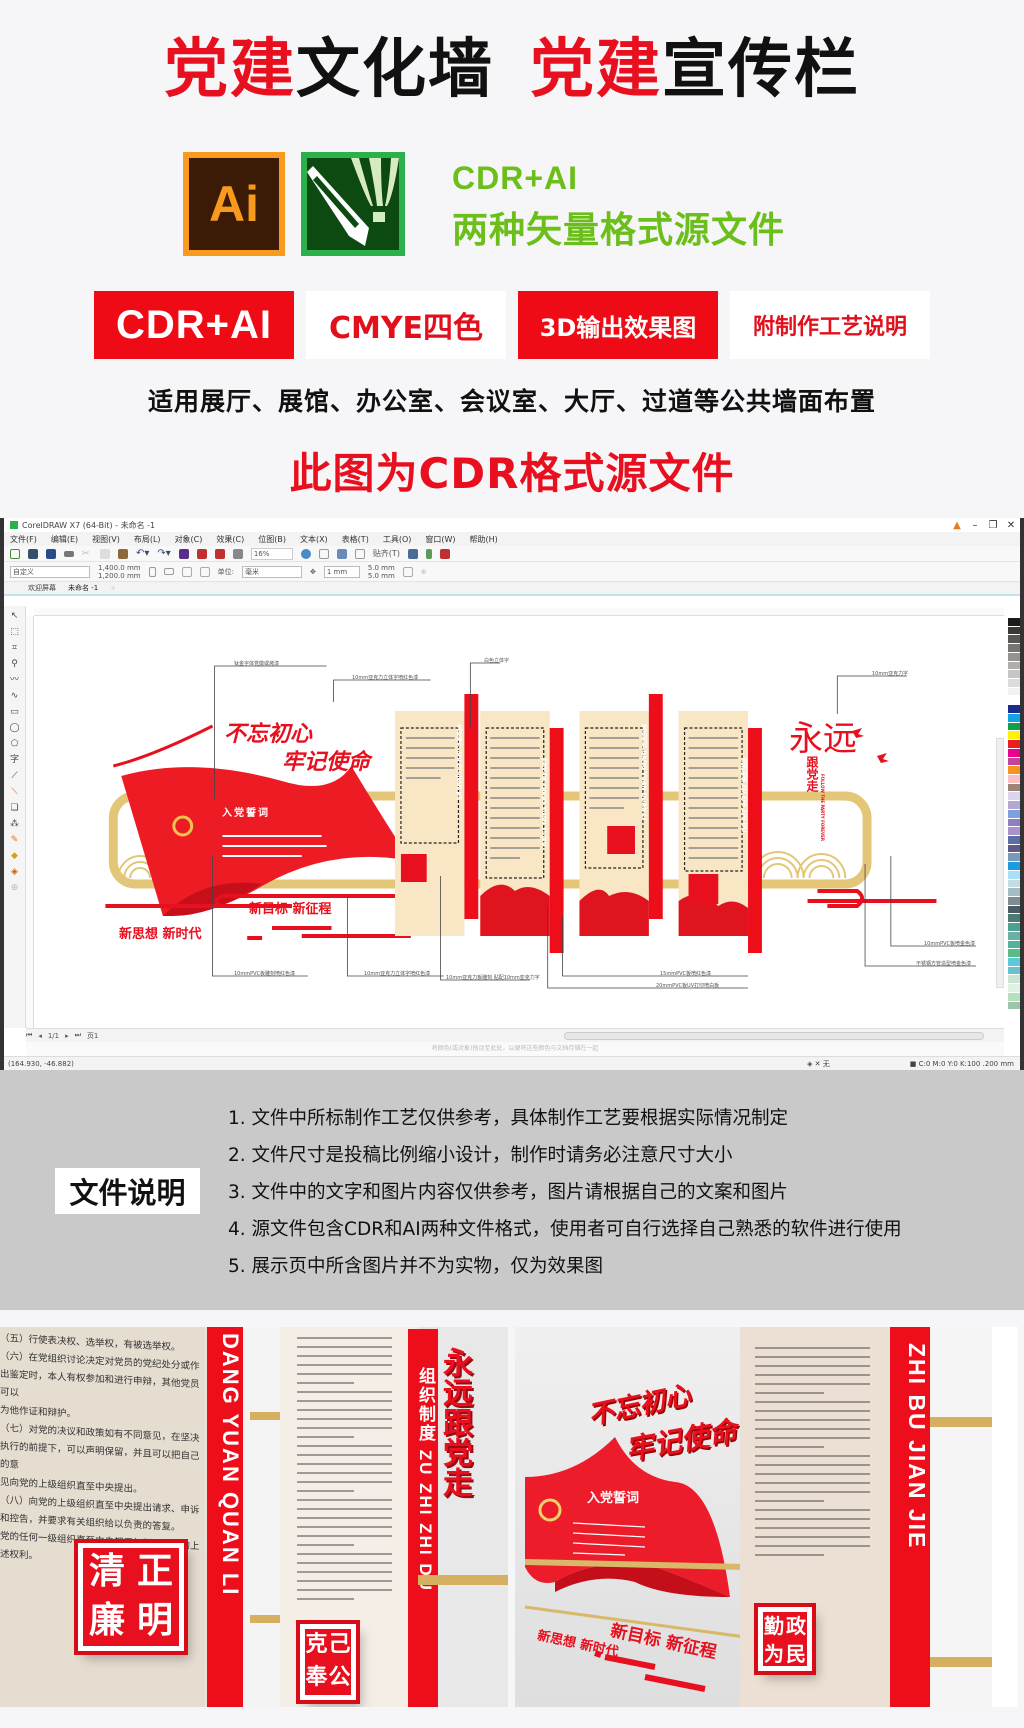 Image resolution: width=1024 pixels, height=1728 pixels. Describe the element at coordinates (15, 744) in the screenshot. I see `polygon-tool-icon: ⬠` at that location.